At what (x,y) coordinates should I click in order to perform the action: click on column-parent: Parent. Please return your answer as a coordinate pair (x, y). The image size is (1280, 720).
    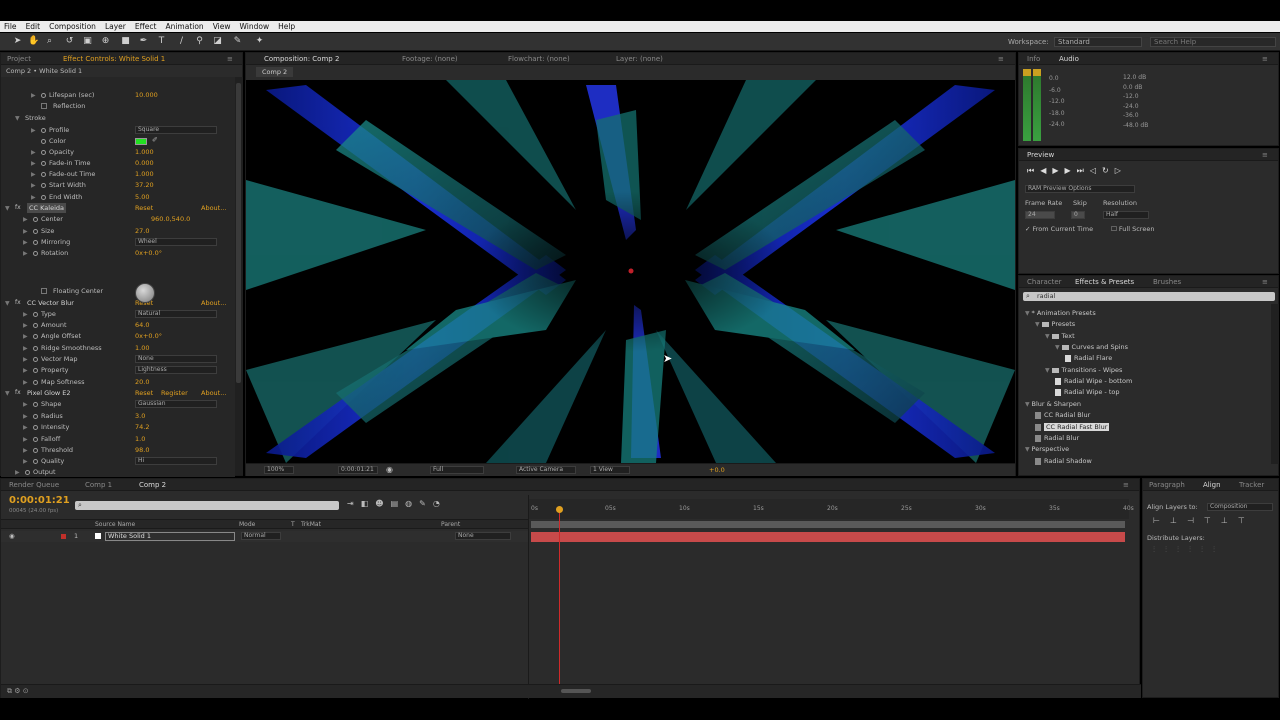
    Looking at the image, I should click on (450, 524).